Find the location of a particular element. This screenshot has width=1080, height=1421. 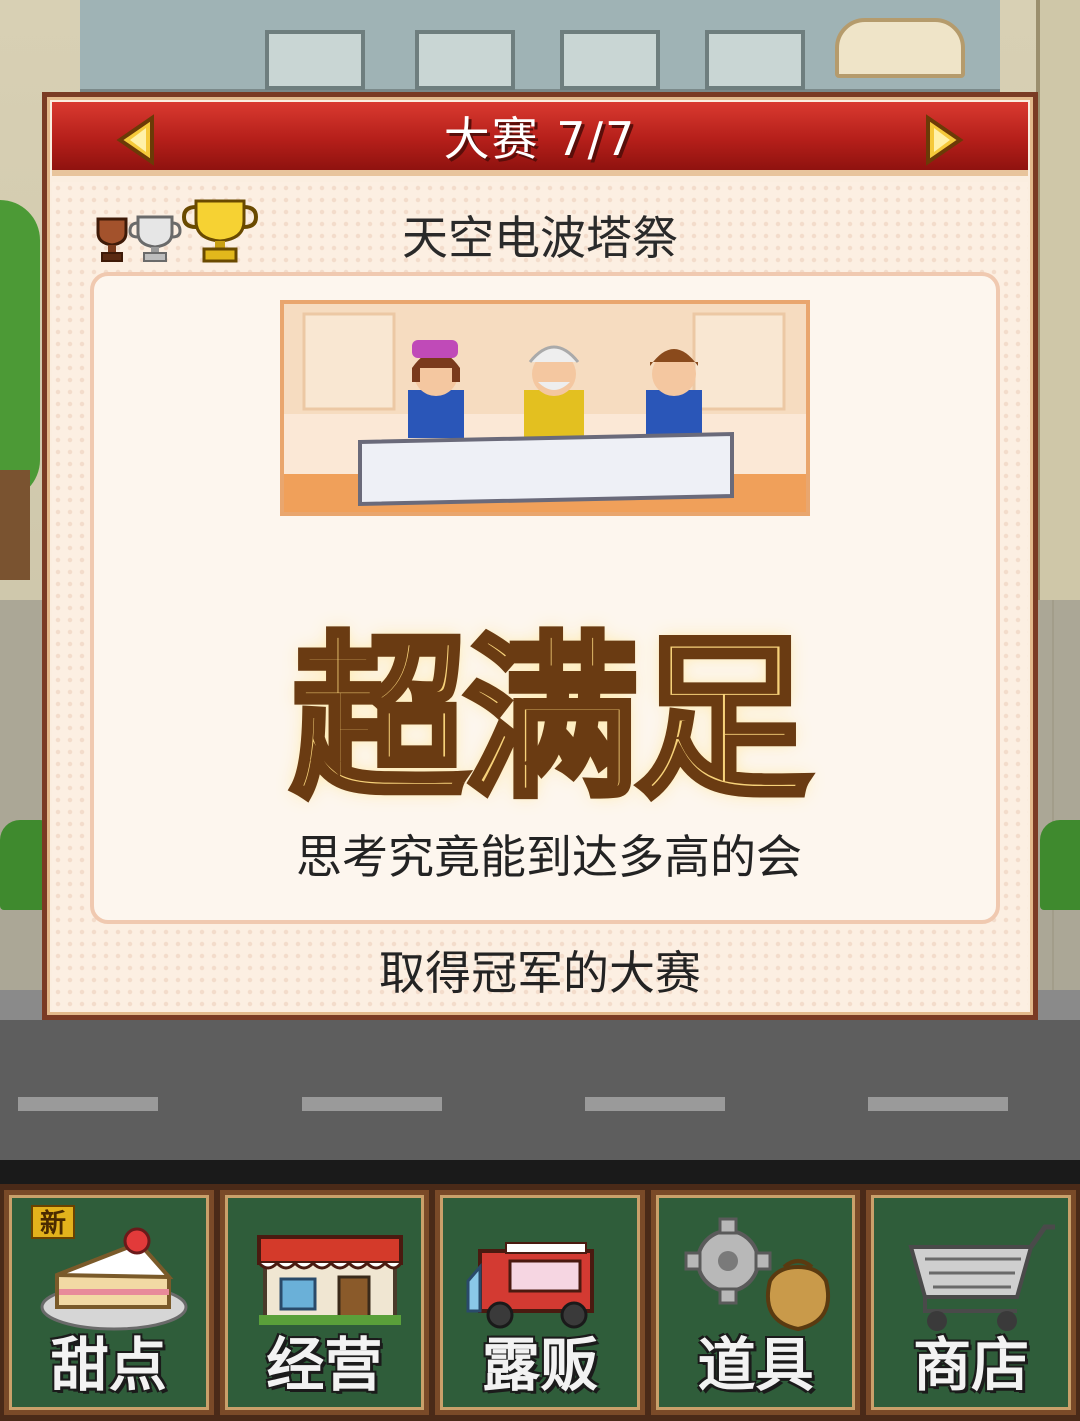

prev-contest-button is located at coordinates (137, 140).